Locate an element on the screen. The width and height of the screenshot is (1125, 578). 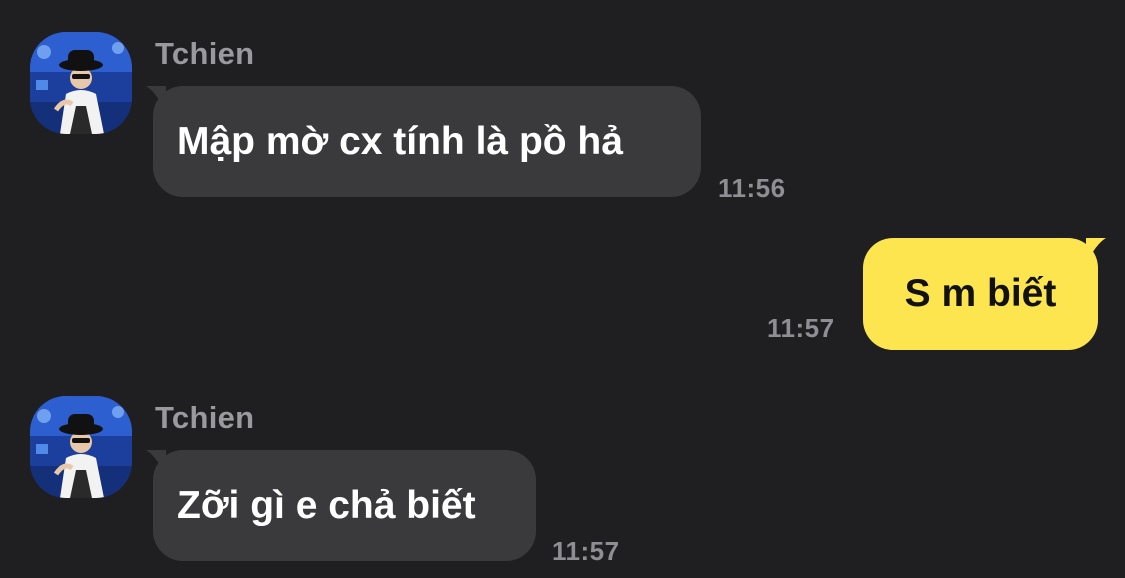
message-text: Mập mờ cx tính là pồ hả is located at coordinates (400, 141).